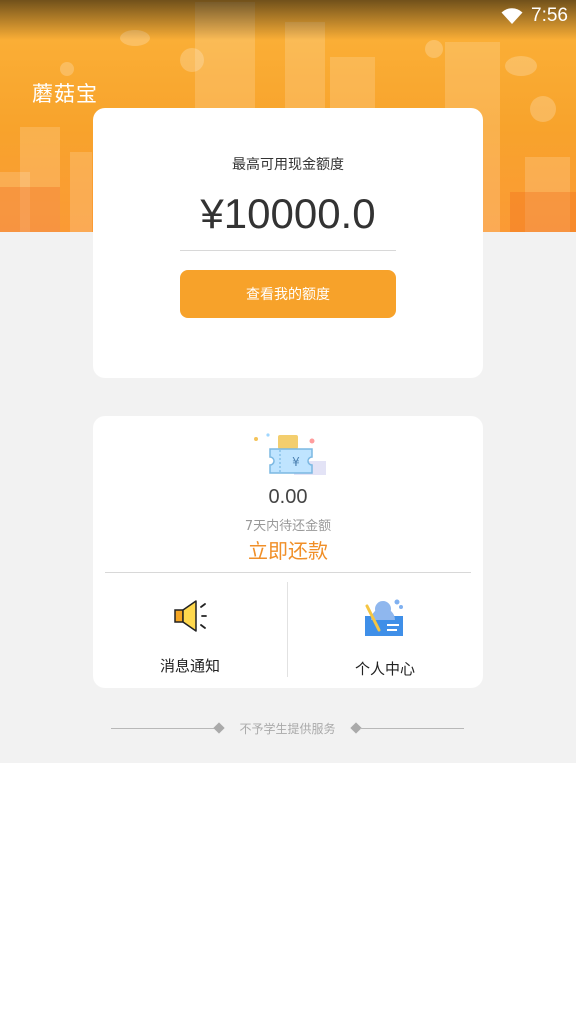 This screenshot has height=1024, width=576. I want to click on status-time: 7:56, so click(549, 15).